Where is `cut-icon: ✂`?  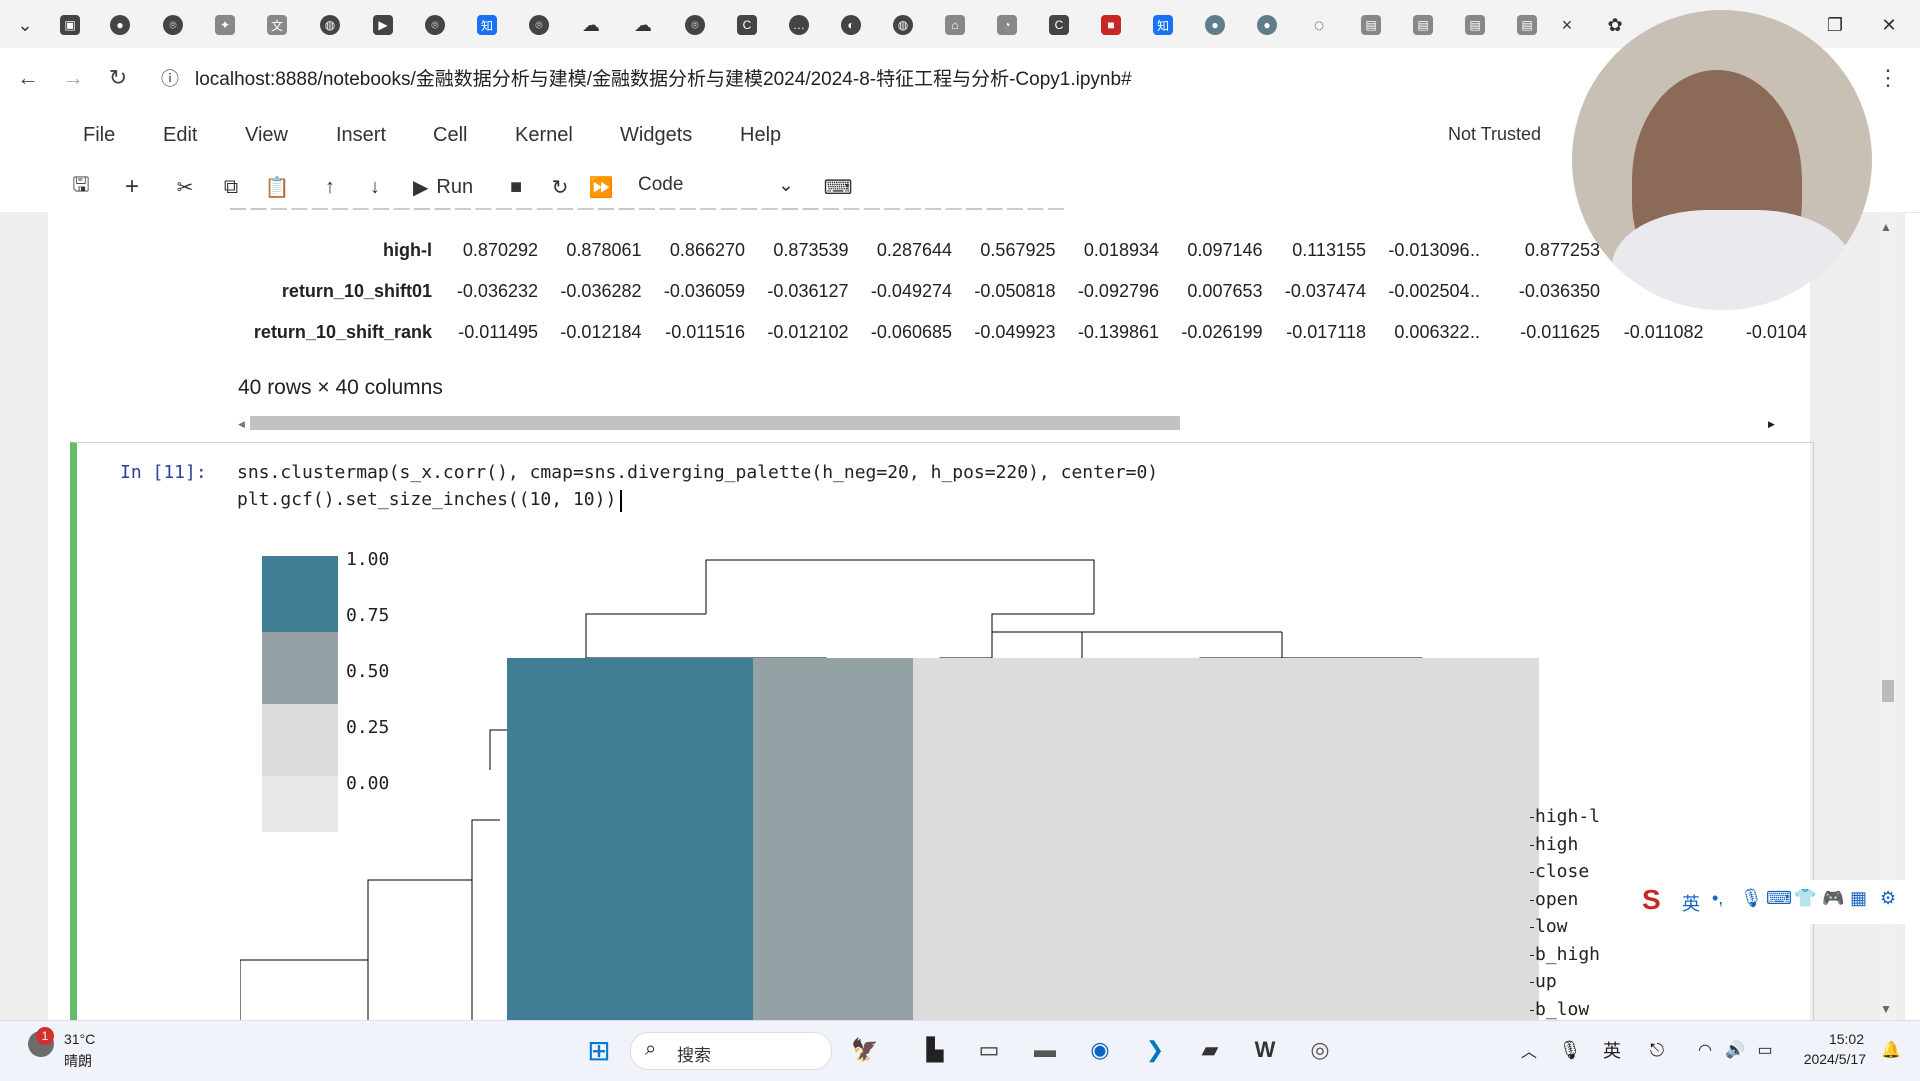
cut-icon: ✂ is located at coordinates (185, 187).